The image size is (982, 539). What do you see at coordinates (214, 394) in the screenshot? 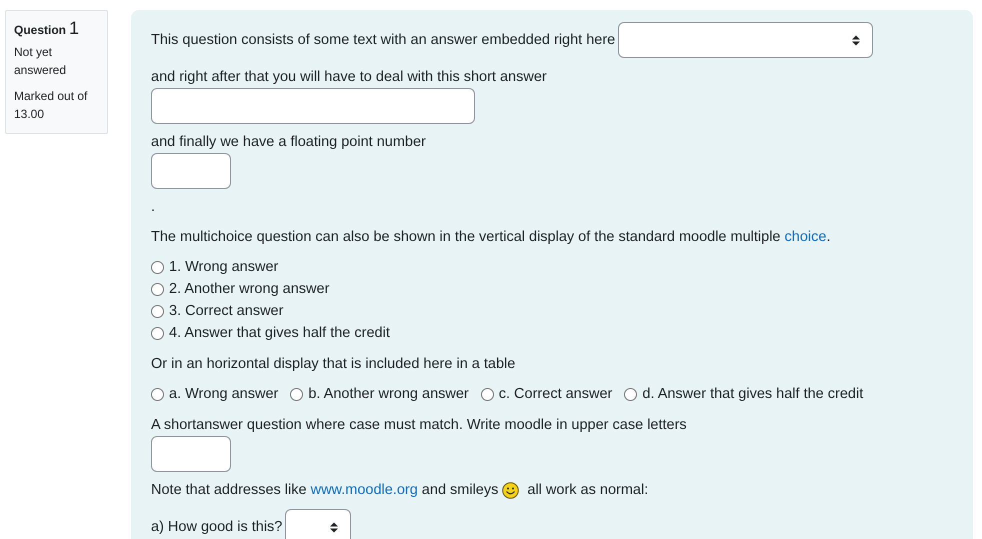
I see `answer-option: a. Wrong answer` at bounding box center [214, 394].